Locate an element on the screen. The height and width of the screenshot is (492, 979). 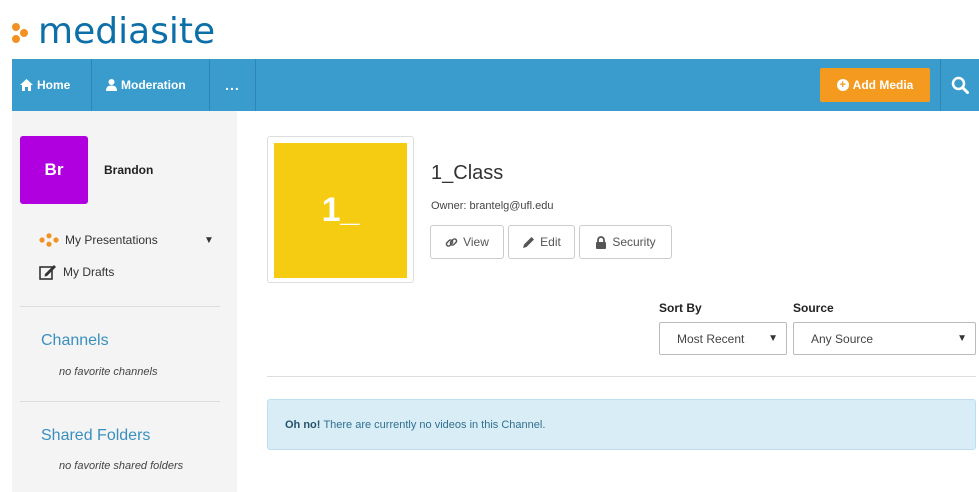
nav-home-label: Home is located at coordinates (54, 85).